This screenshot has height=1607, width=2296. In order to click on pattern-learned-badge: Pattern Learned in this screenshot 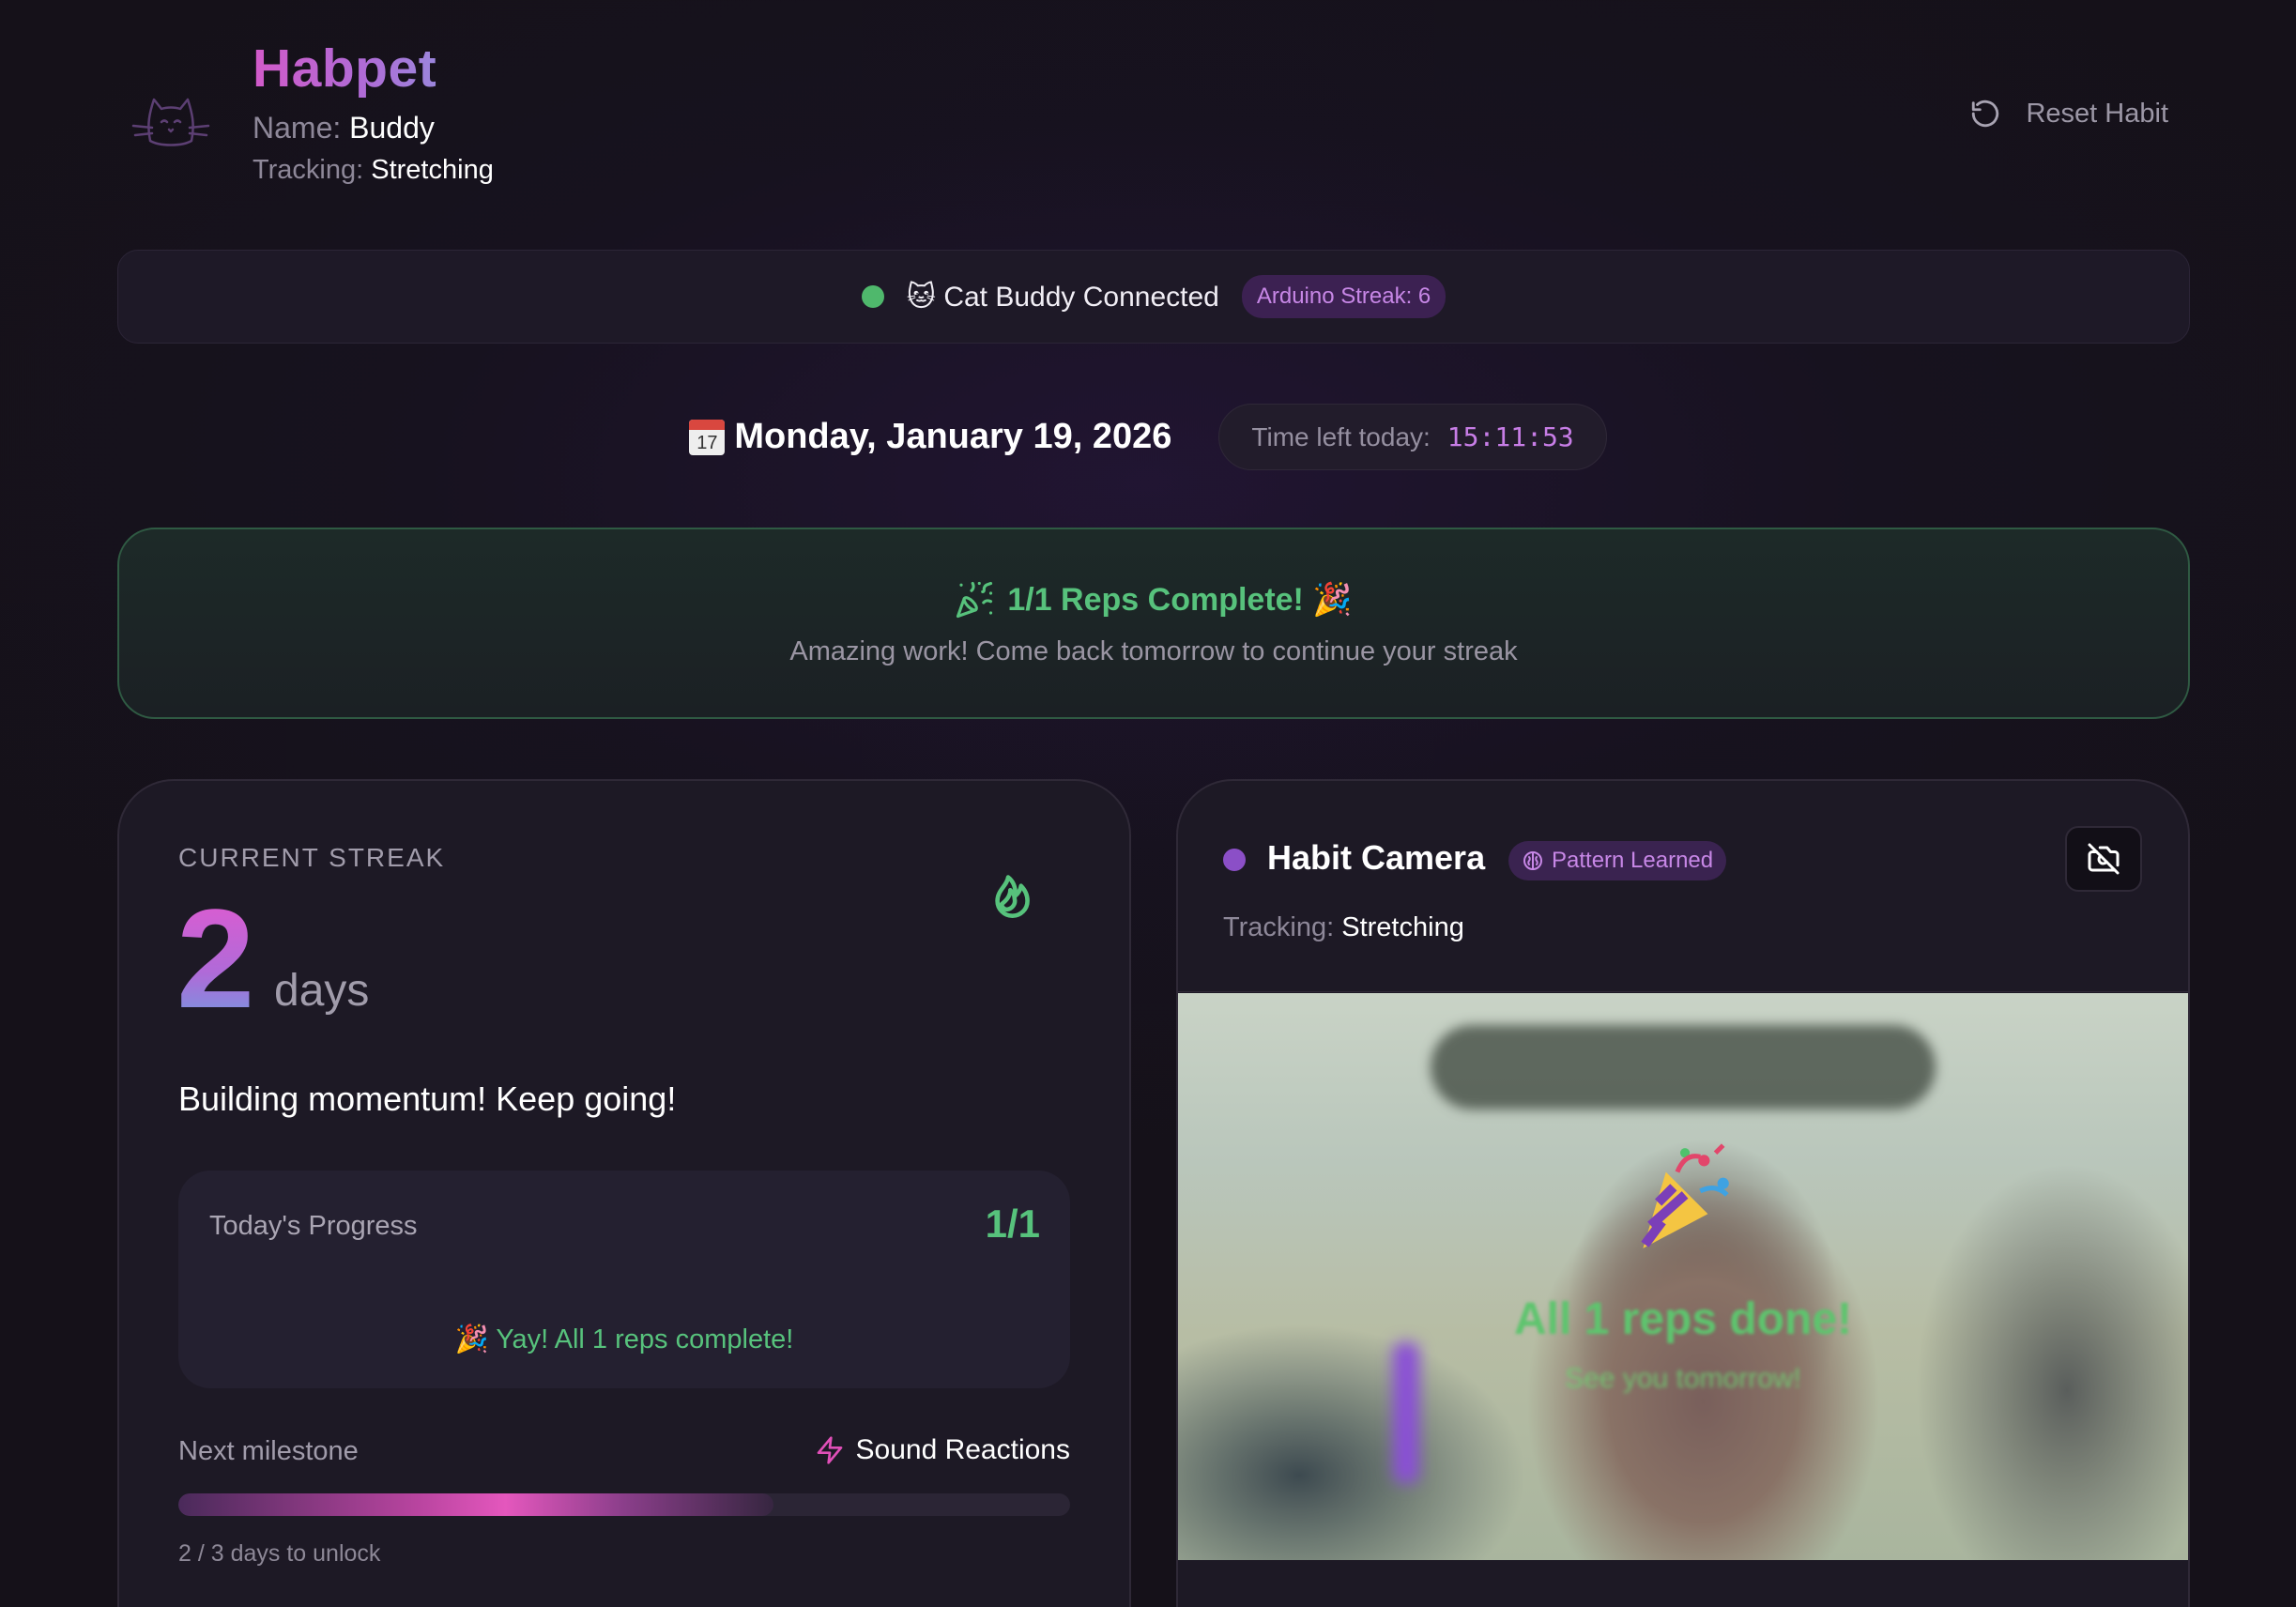, I will do `click(1617, 860)`.